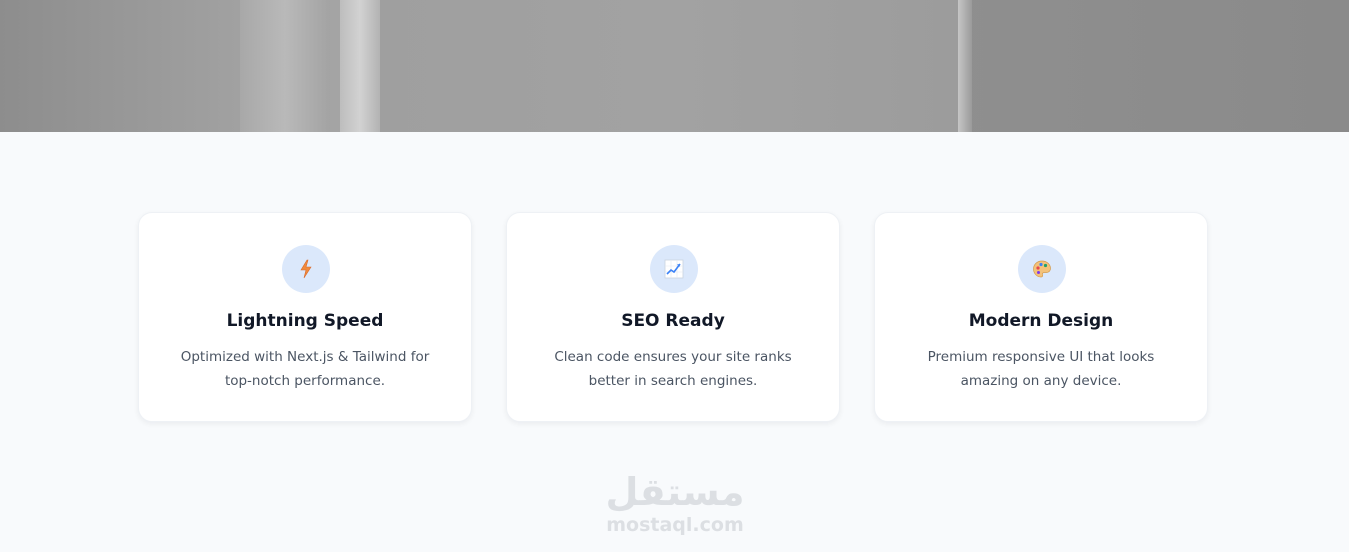  I want to click on hero-shade, so click(285, 66).